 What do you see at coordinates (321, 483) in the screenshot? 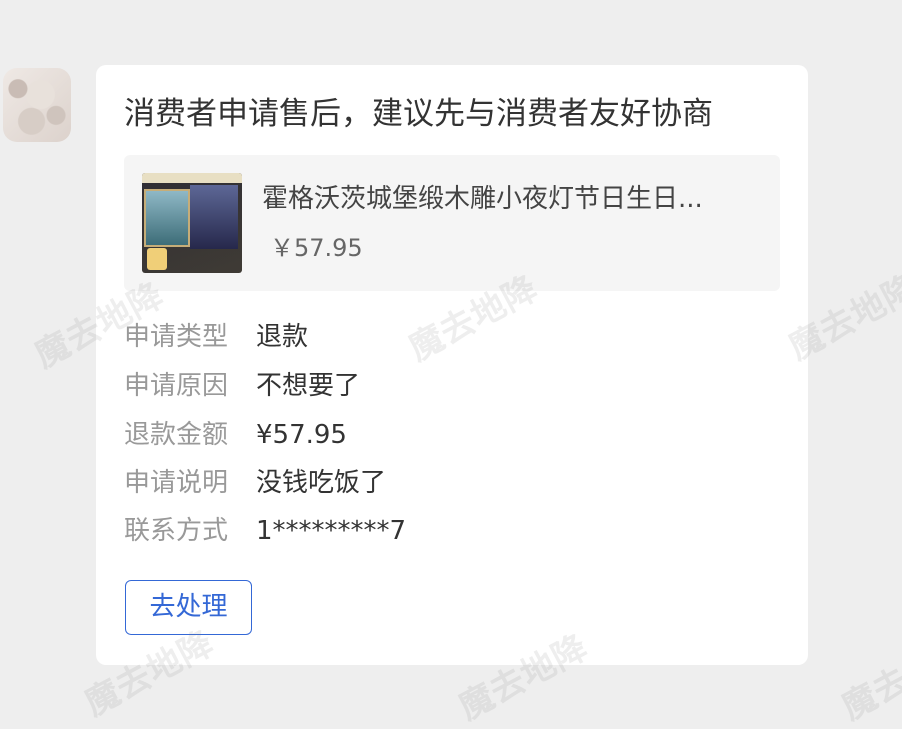
I see `detail-value: 没钱吃饭了` at bounding box center [321, 483].